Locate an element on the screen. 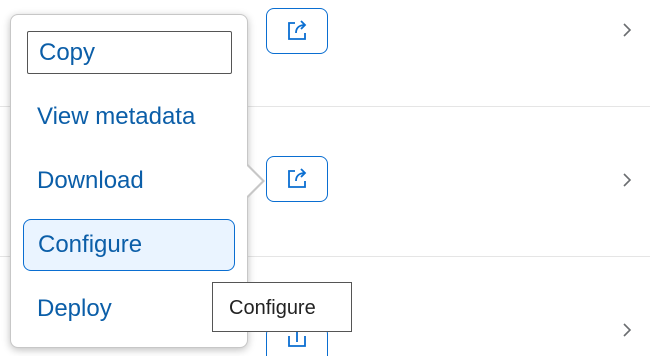  menu-item-view-metadata: View metadata is located at coordinates (129, 117).